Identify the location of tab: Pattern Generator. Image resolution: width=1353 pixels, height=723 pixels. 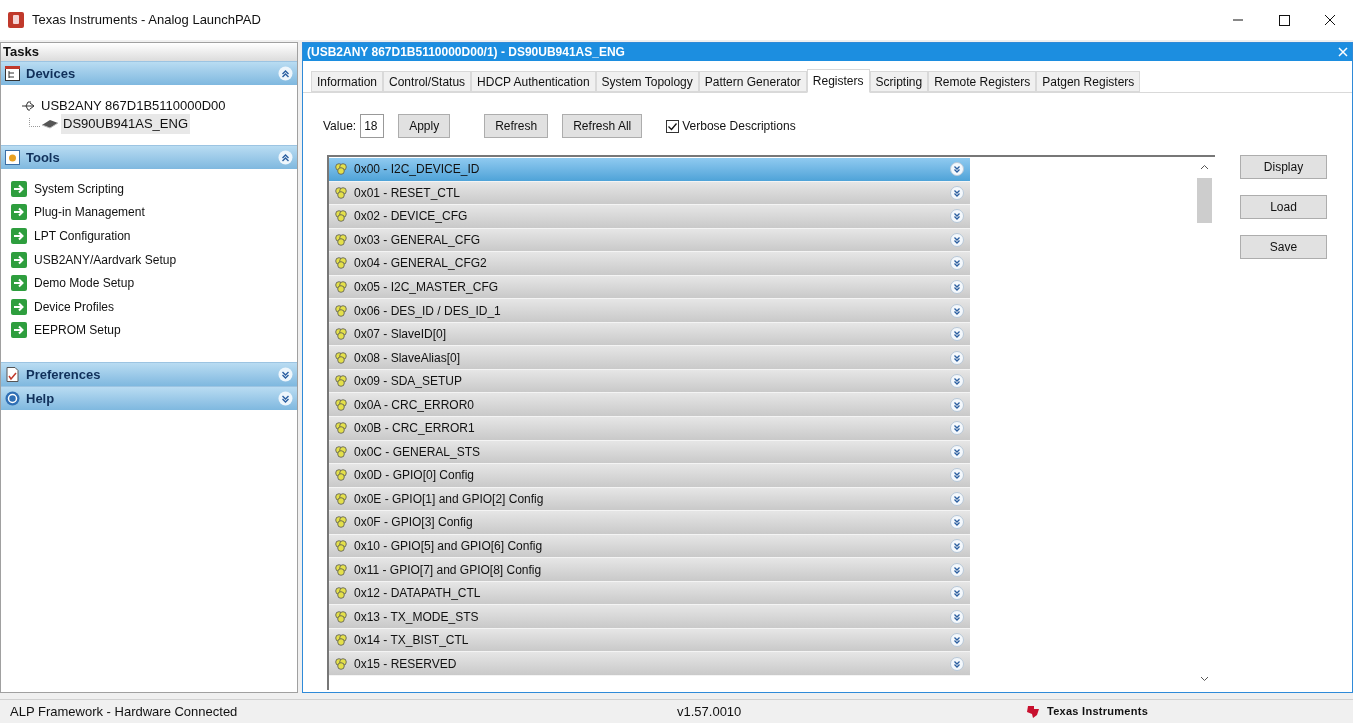
(752, 81).